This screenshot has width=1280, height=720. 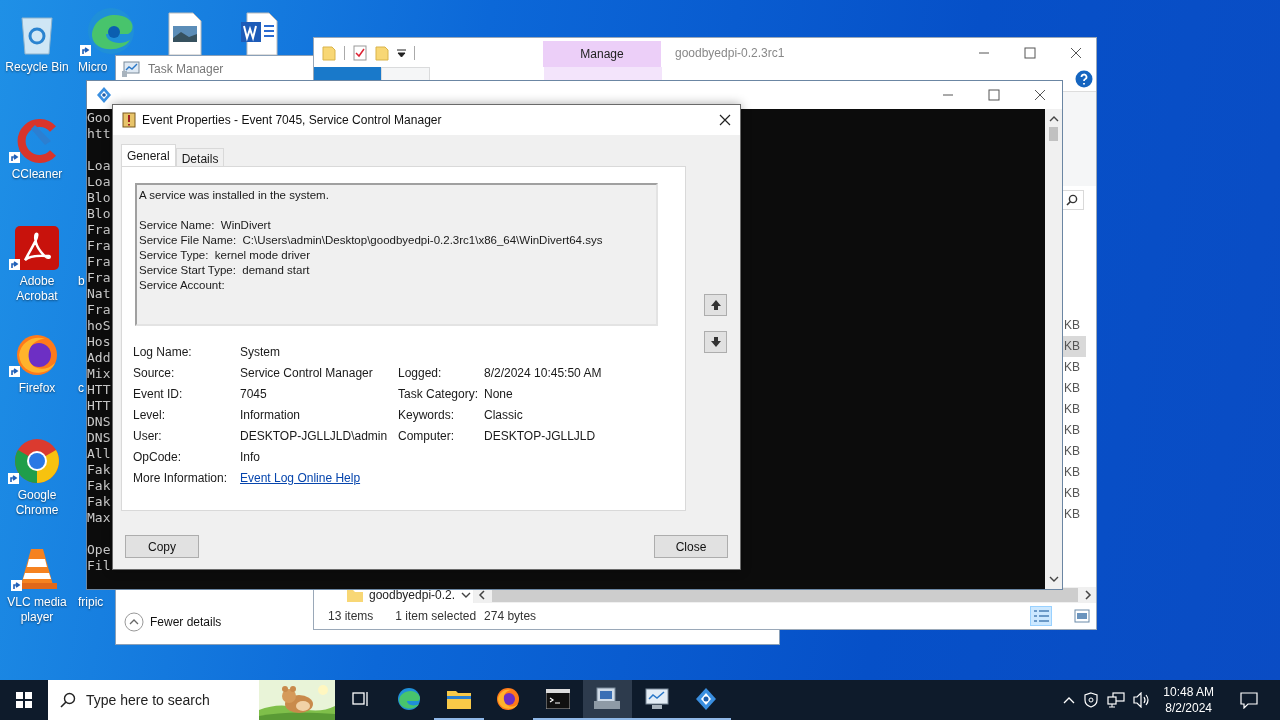 I want to click on scroll-down-icon, so click(x=1053, y=579).